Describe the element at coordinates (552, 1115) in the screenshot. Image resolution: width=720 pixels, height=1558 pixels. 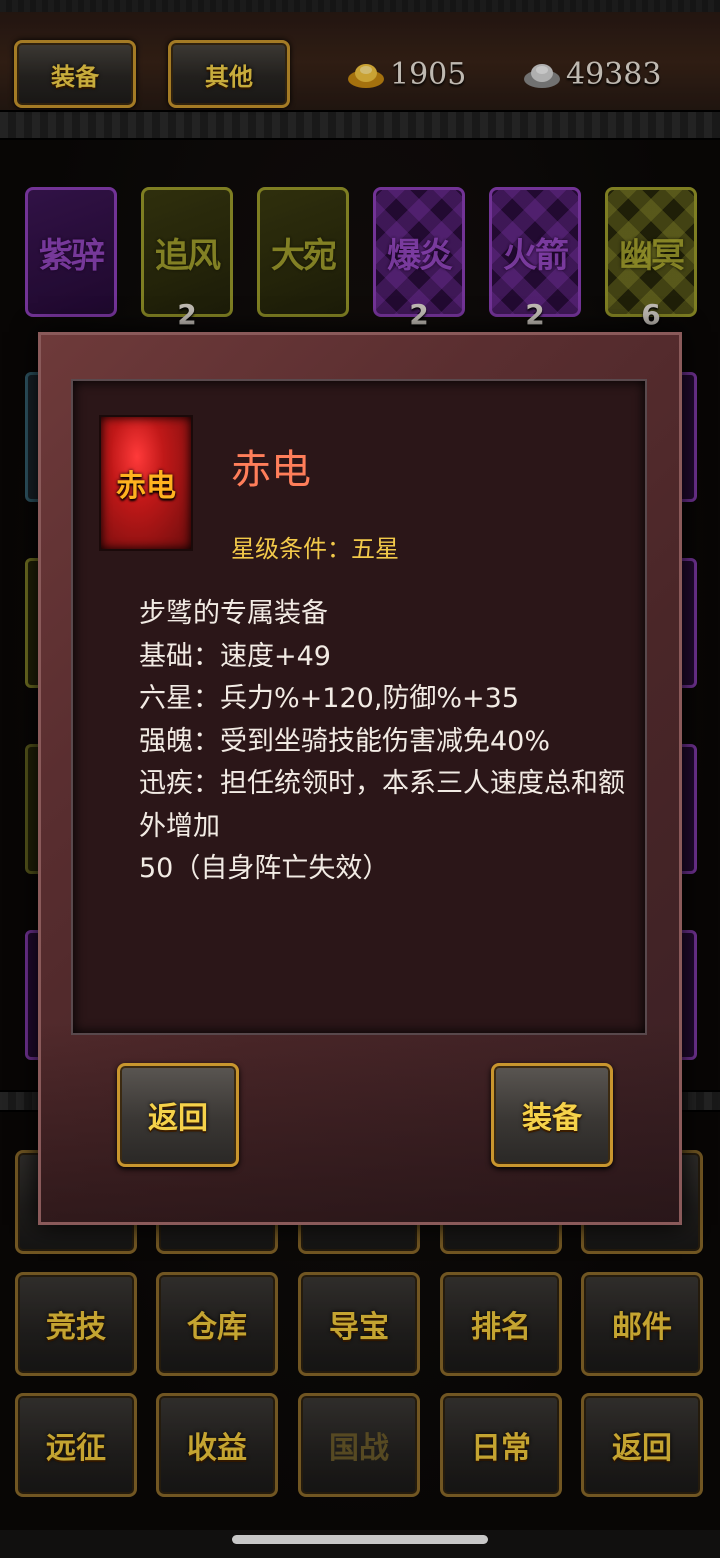
I see `equip-button: 装备` at that location.